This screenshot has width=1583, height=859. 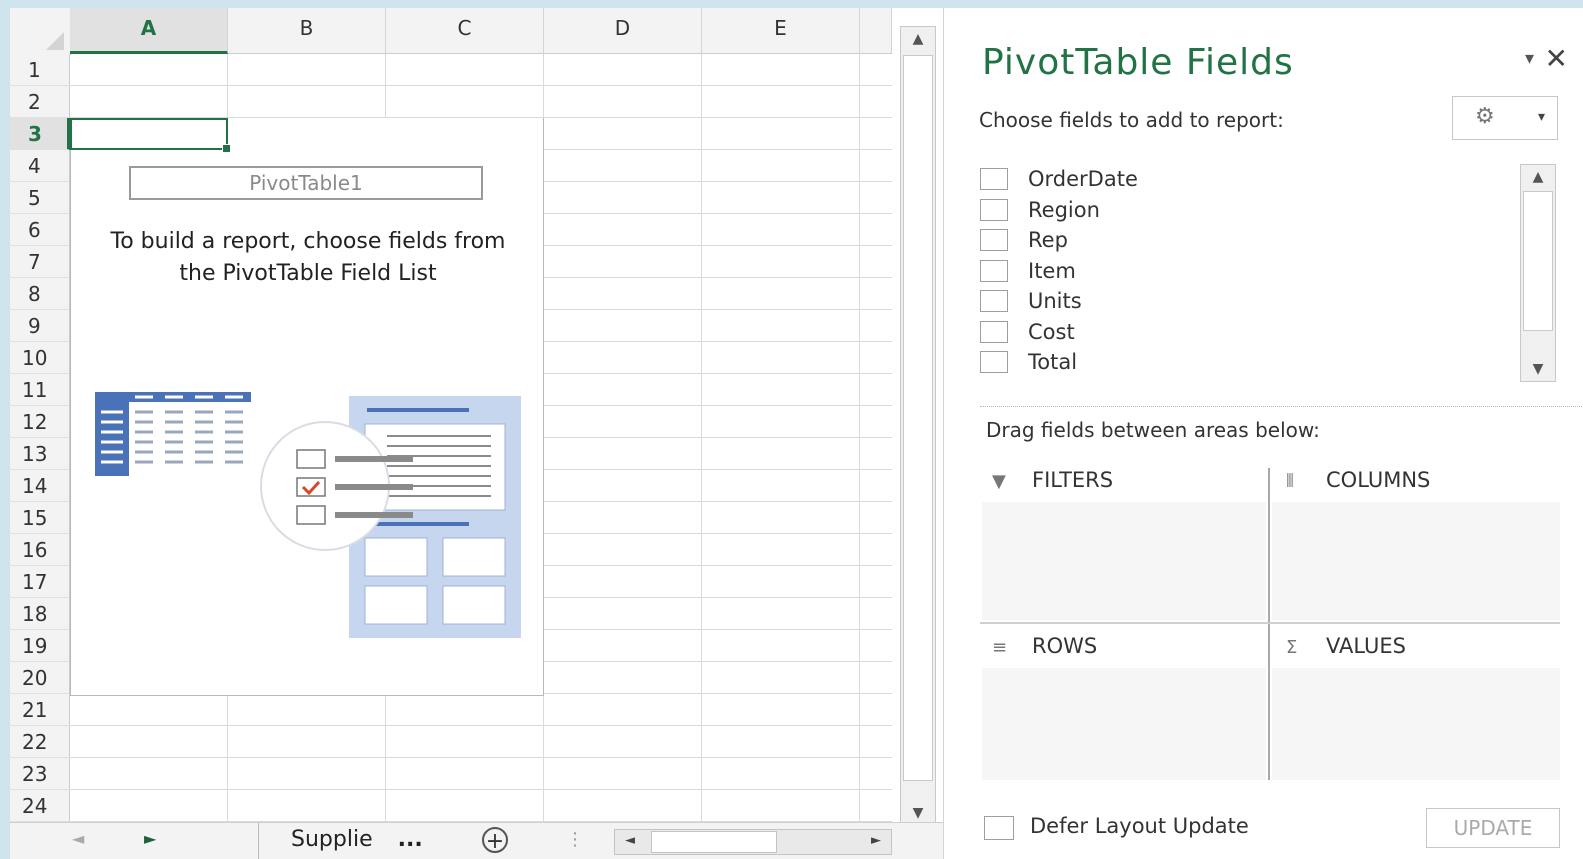 I want to click on field-label: Units, so click(x=1055, y=301).